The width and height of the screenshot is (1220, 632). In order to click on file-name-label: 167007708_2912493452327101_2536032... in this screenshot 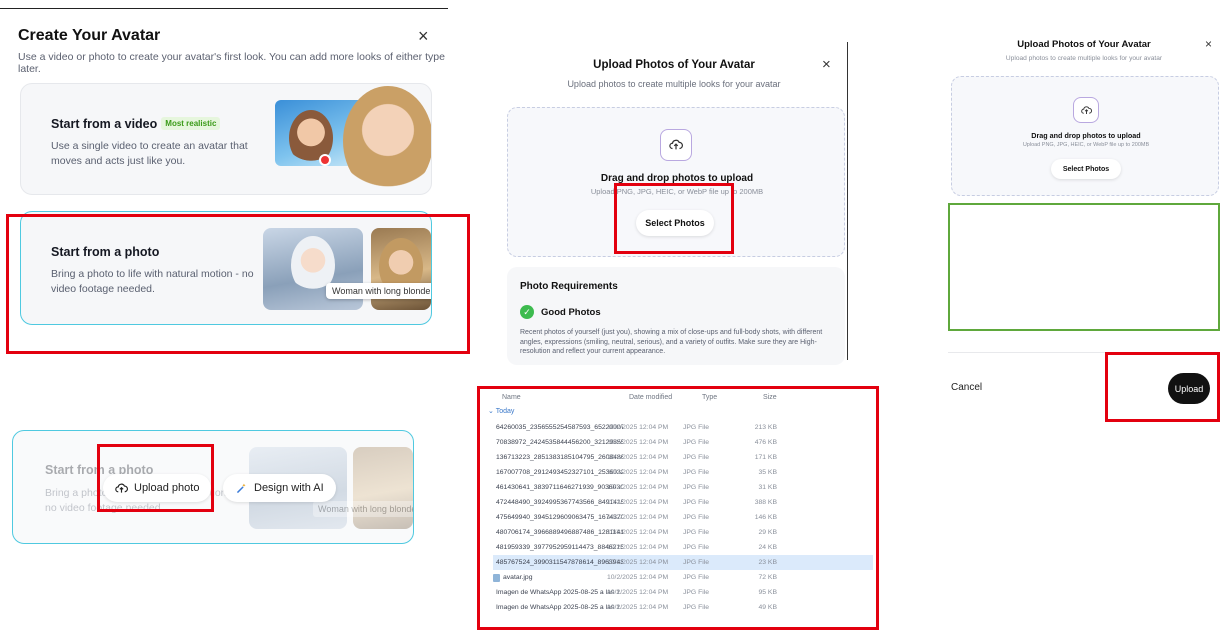, I will do `click(559, 472)`.